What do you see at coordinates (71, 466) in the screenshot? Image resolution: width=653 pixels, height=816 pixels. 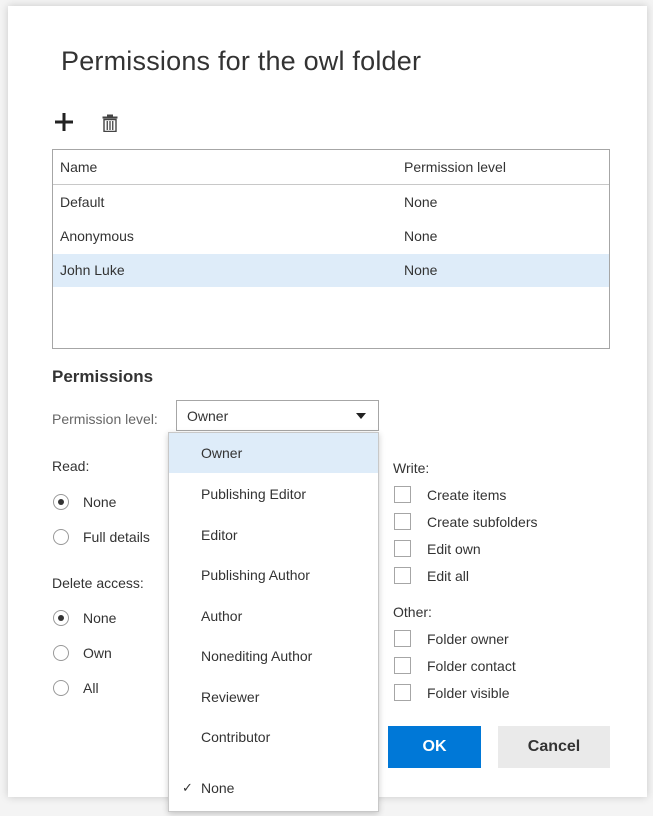 I see `read-label: Read:` at bounding box center [71, 466].